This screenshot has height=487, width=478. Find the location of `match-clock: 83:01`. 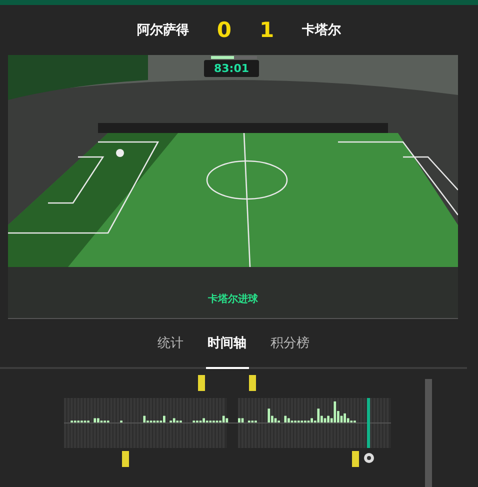

match-clock: 83:01 is located at coordinates (232, 68).